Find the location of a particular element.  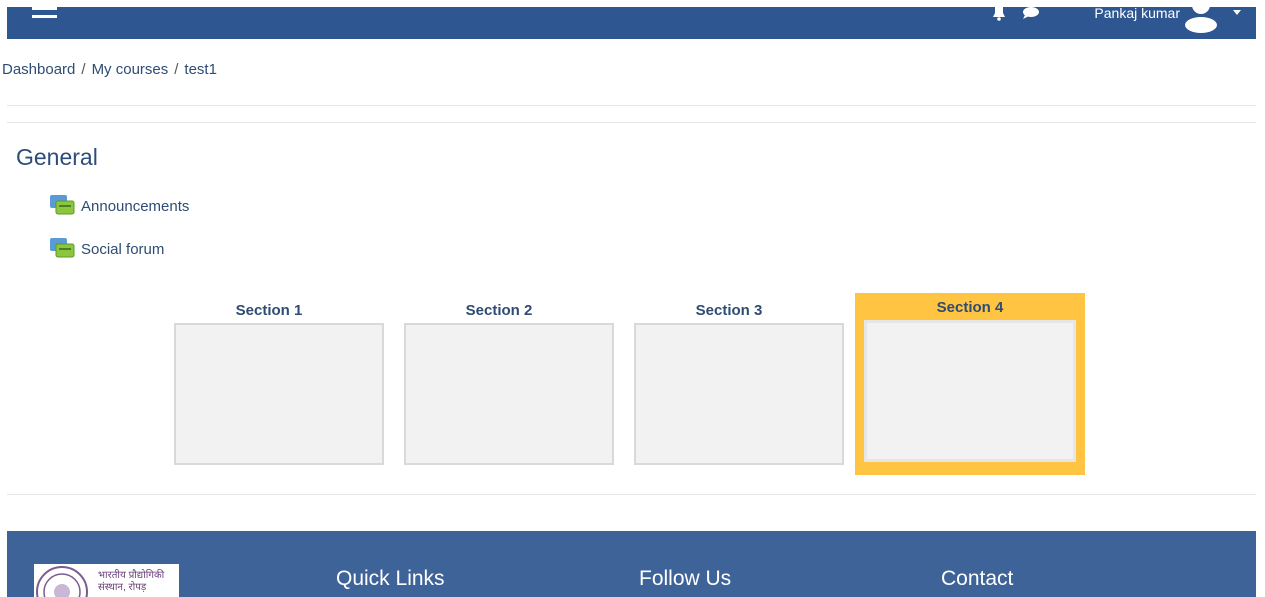

footer-heading-contact: Contact is located at coordinates (977, 578).